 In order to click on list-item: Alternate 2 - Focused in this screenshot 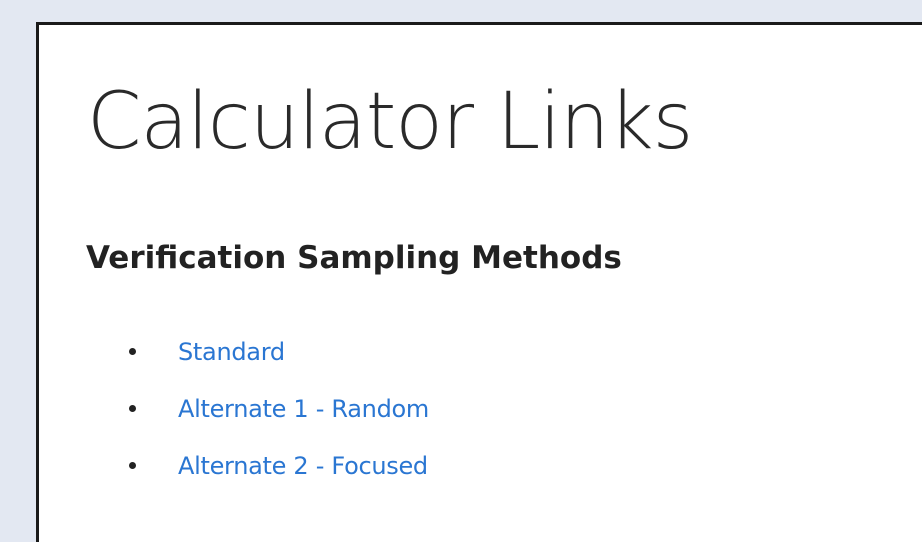, I will do `click(279, 465)`.